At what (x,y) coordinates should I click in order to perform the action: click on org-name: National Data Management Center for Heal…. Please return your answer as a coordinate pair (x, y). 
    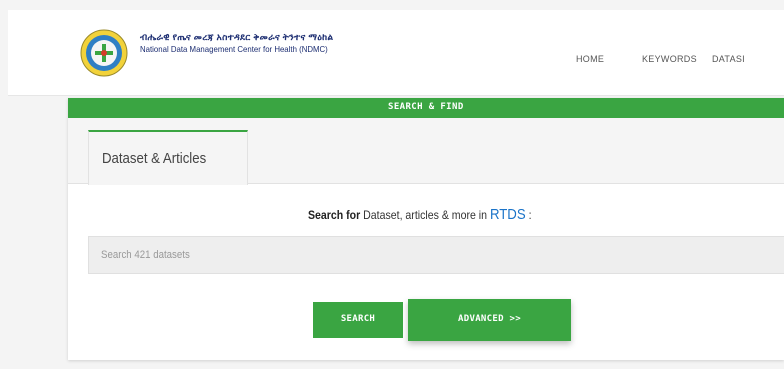
    Looking at the image, I should click on (234, 49).